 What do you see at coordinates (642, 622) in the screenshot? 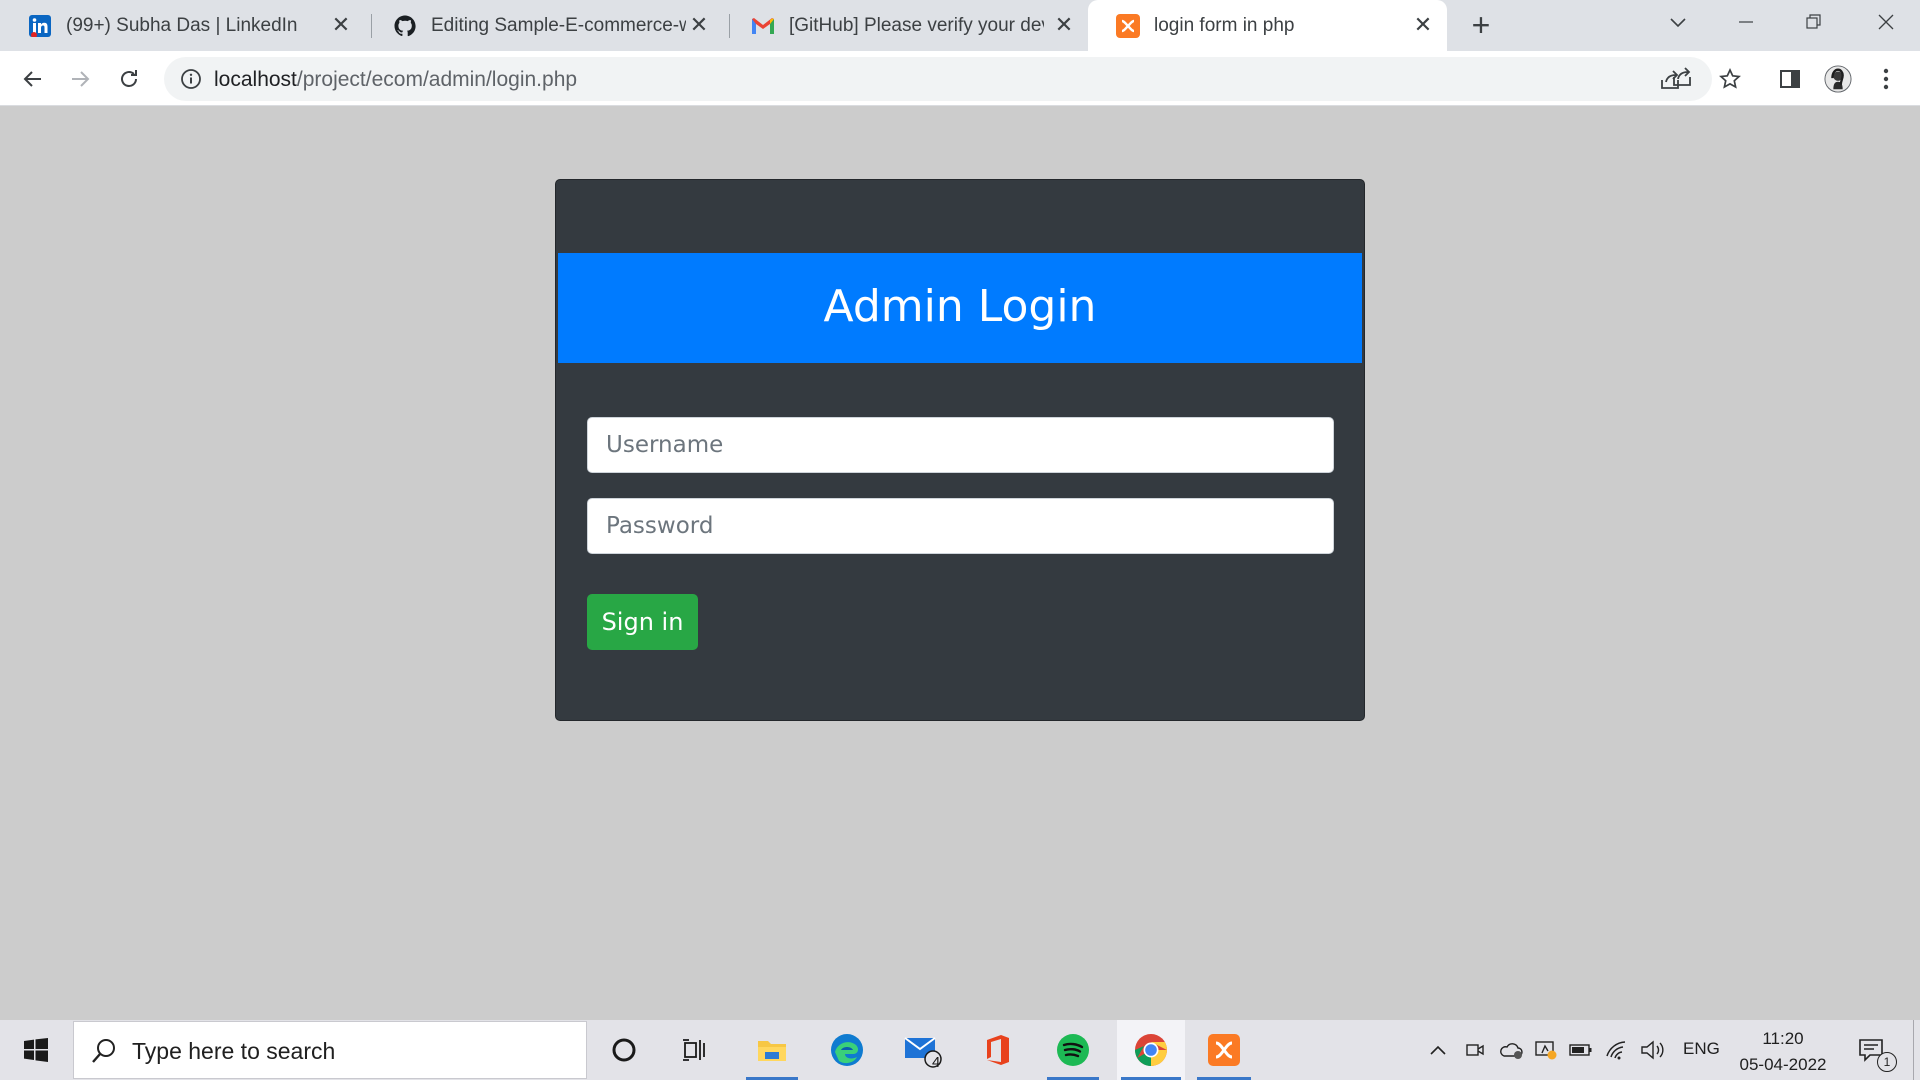
I see `sign-in-button: Sign in` at bounding box center [642, 622].